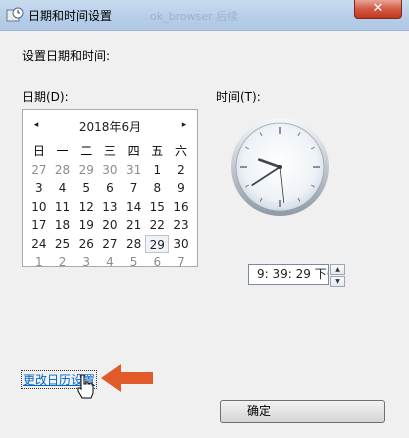  What do you see at coordinates (62, 151) in the screenshot?
I see `weekday-label: 一` at bounding box center [62, 151].